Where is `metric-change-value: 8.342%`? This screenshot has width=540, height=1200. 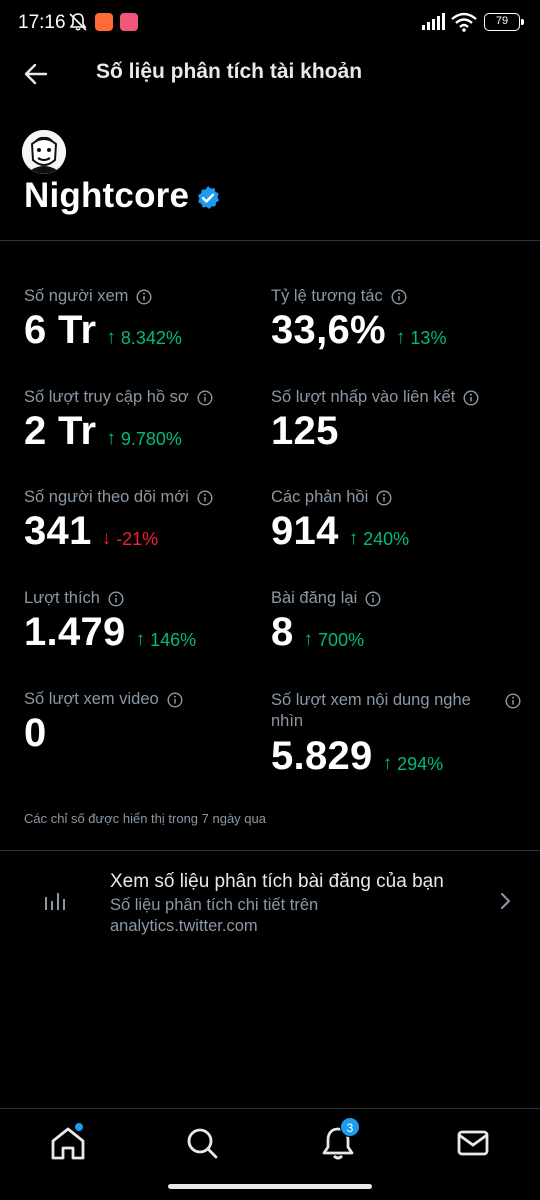 metric-change-value: 8.342% is located at coordinates (151, 337).